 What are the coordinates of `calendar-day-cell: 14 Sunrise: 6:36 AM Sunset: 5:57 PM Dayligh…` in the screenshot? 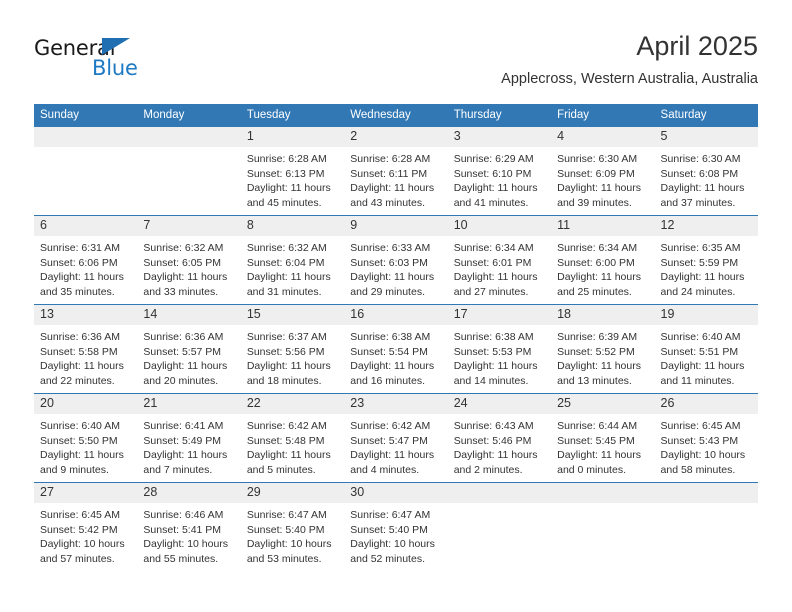 It's located at (189, 349).